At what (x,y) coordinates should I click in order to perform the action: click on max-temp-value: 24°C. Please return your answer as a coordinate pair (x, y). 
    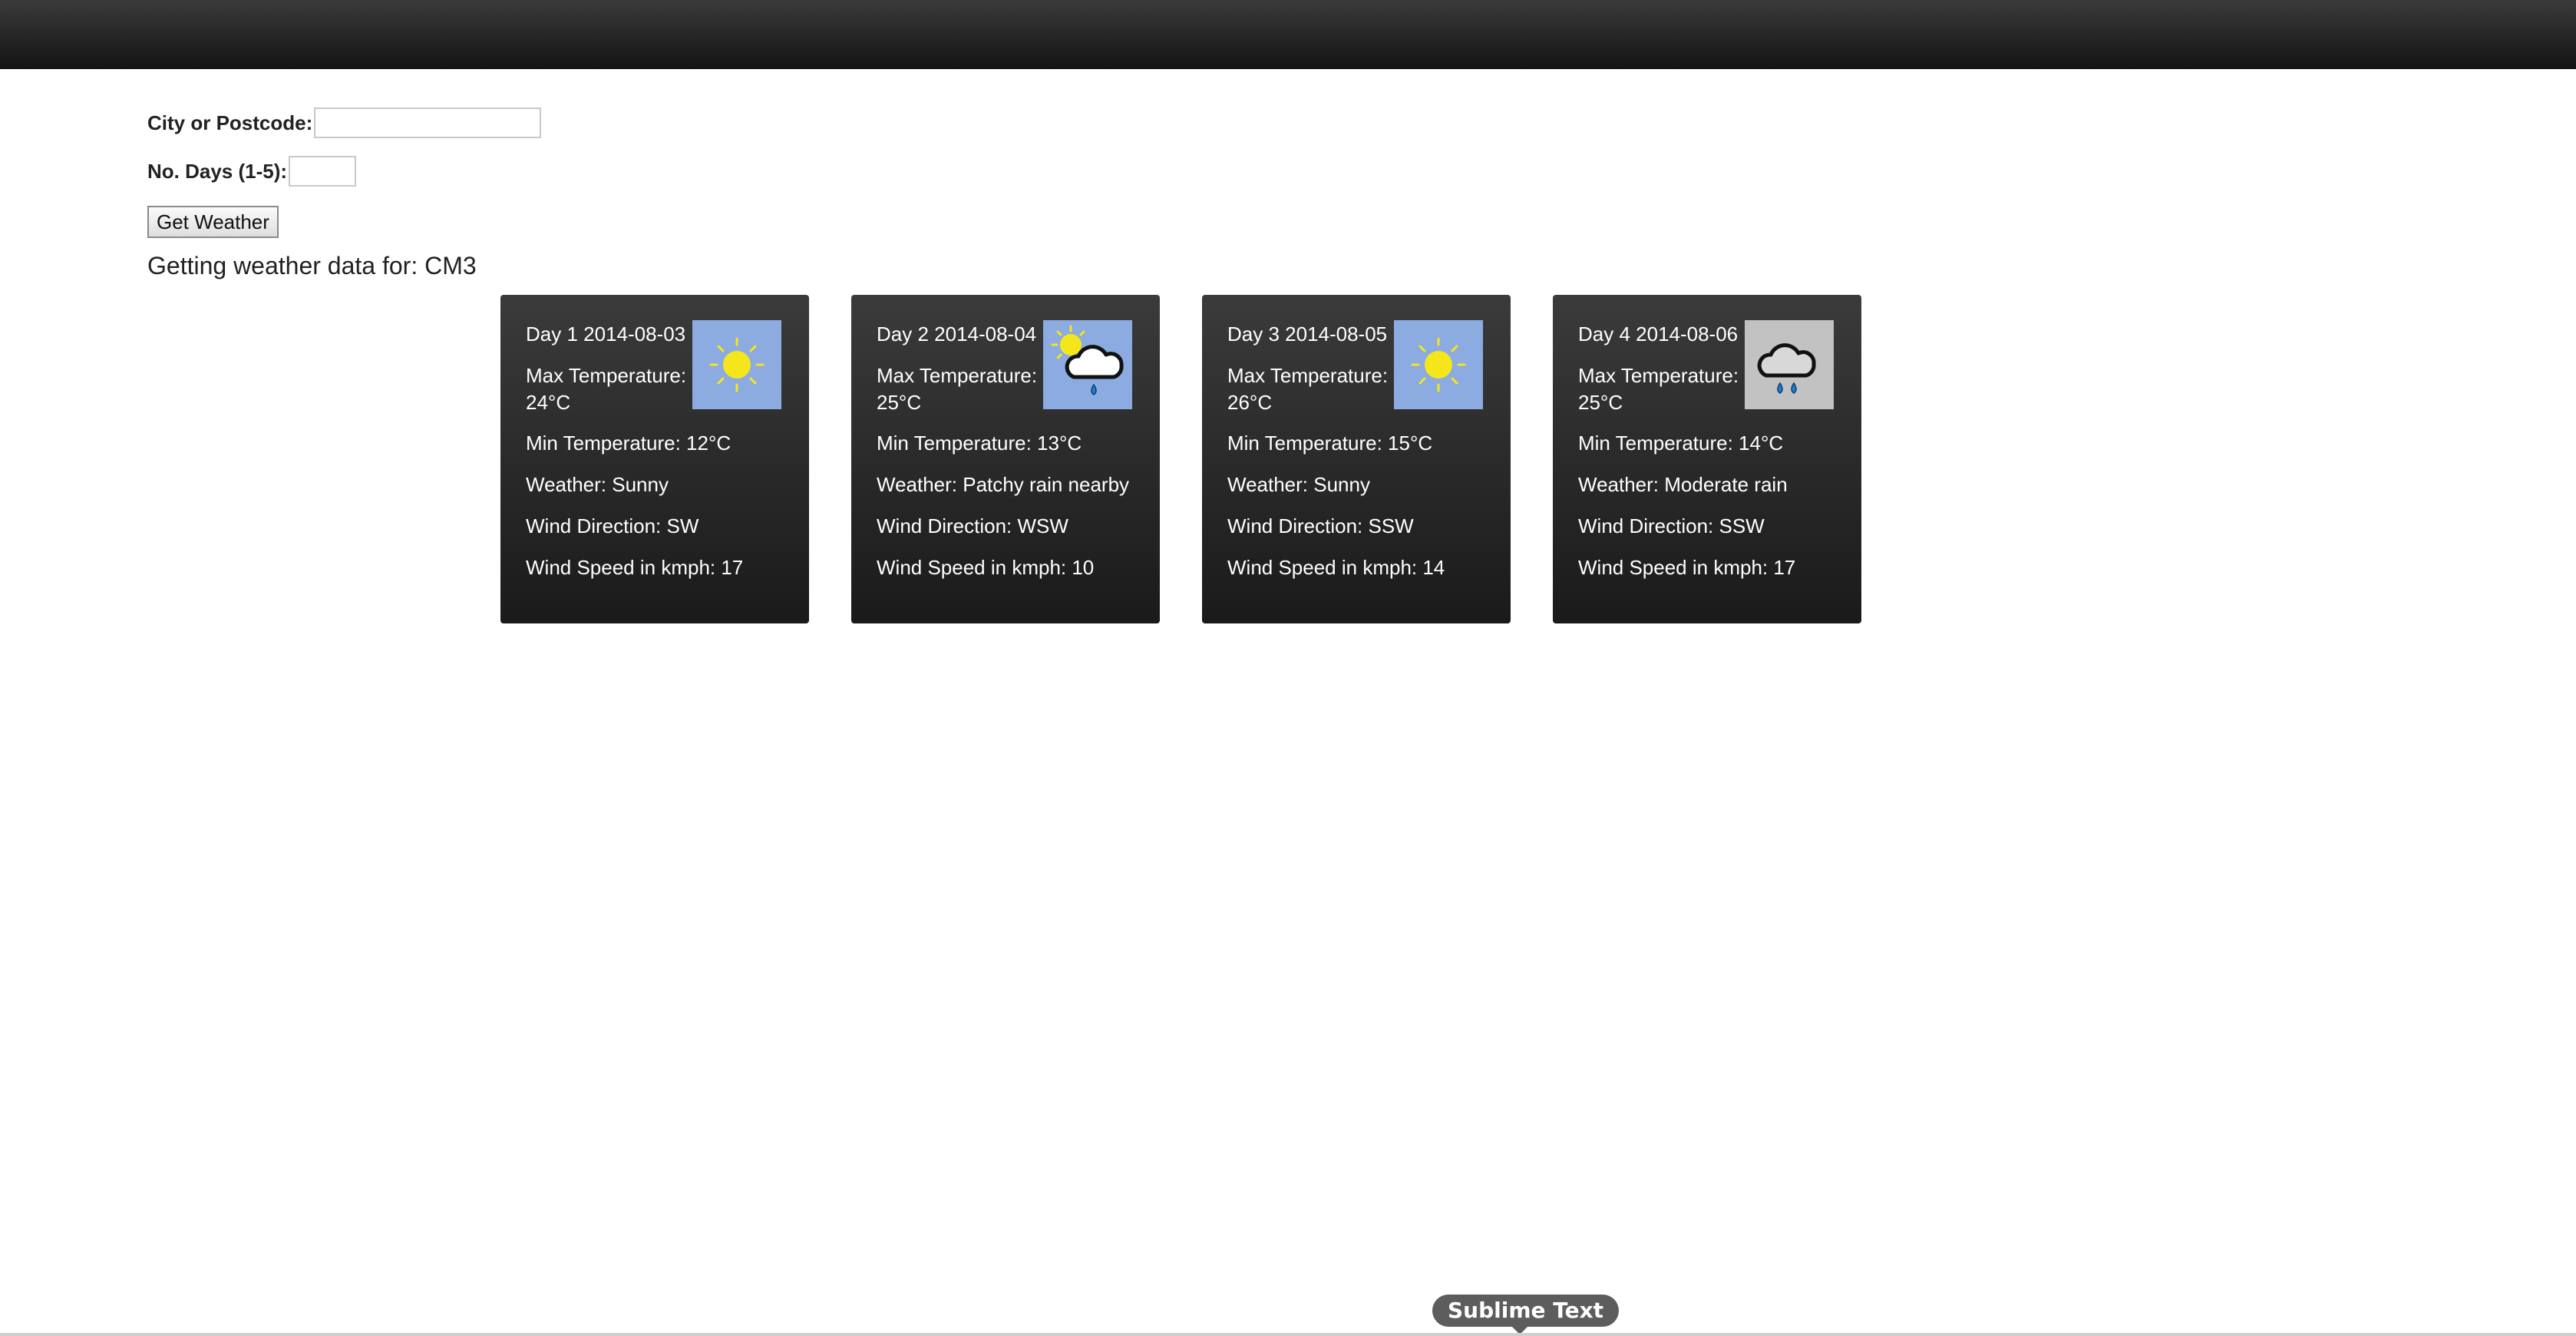
    Looking at the image, I should click on (548, 402).